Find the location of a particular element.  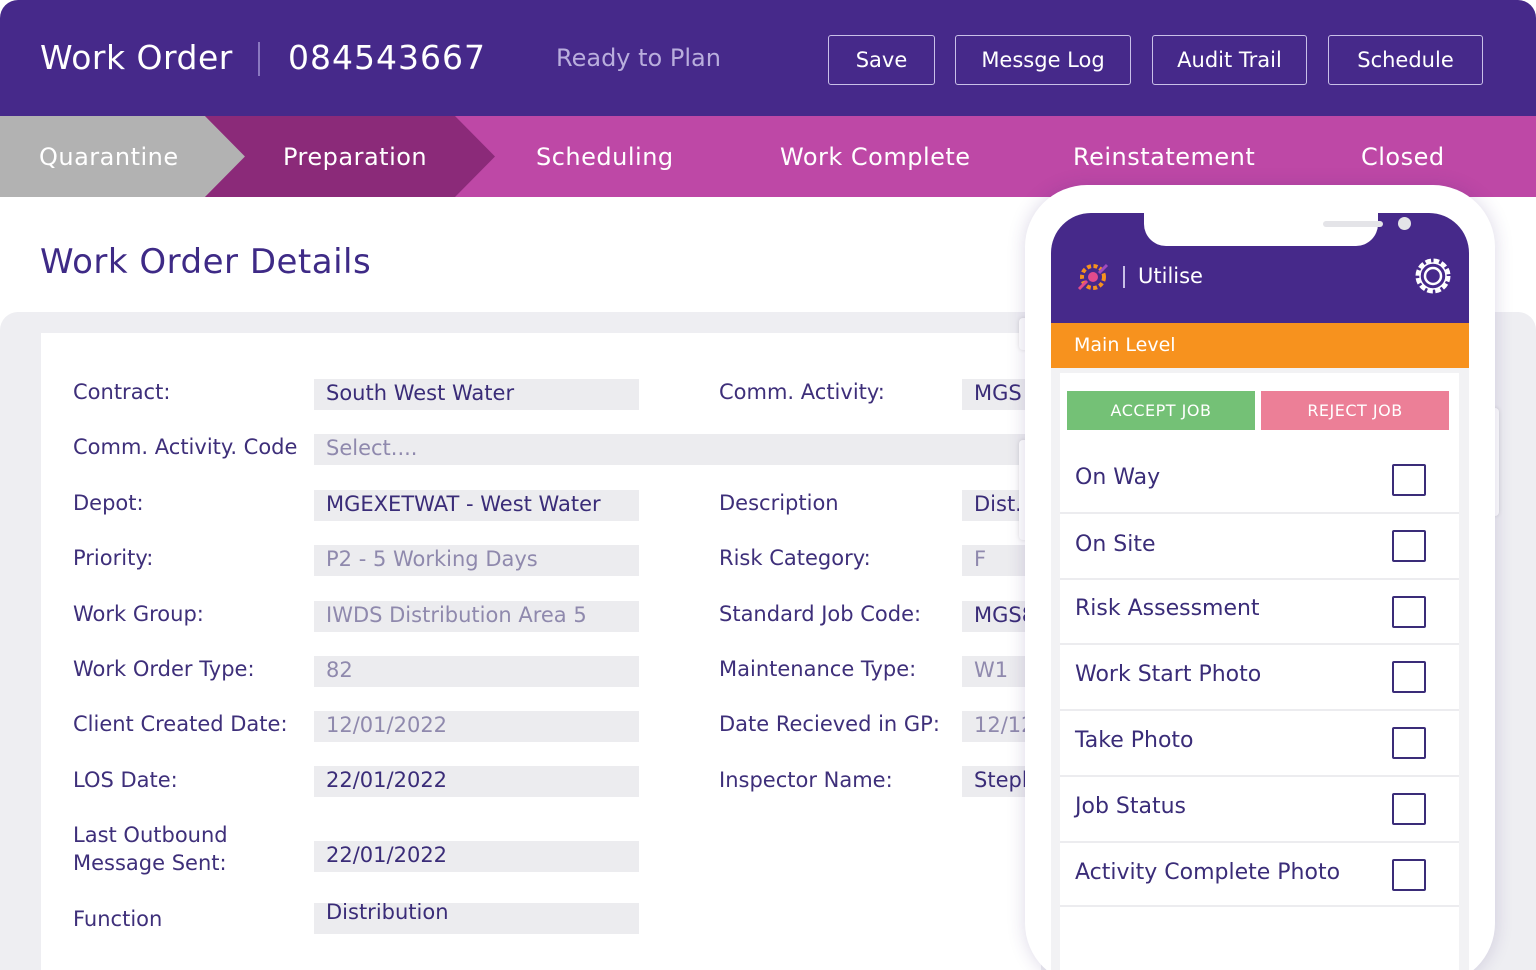

maintenance-type-field: W1 is located at coordinates (998, 671).